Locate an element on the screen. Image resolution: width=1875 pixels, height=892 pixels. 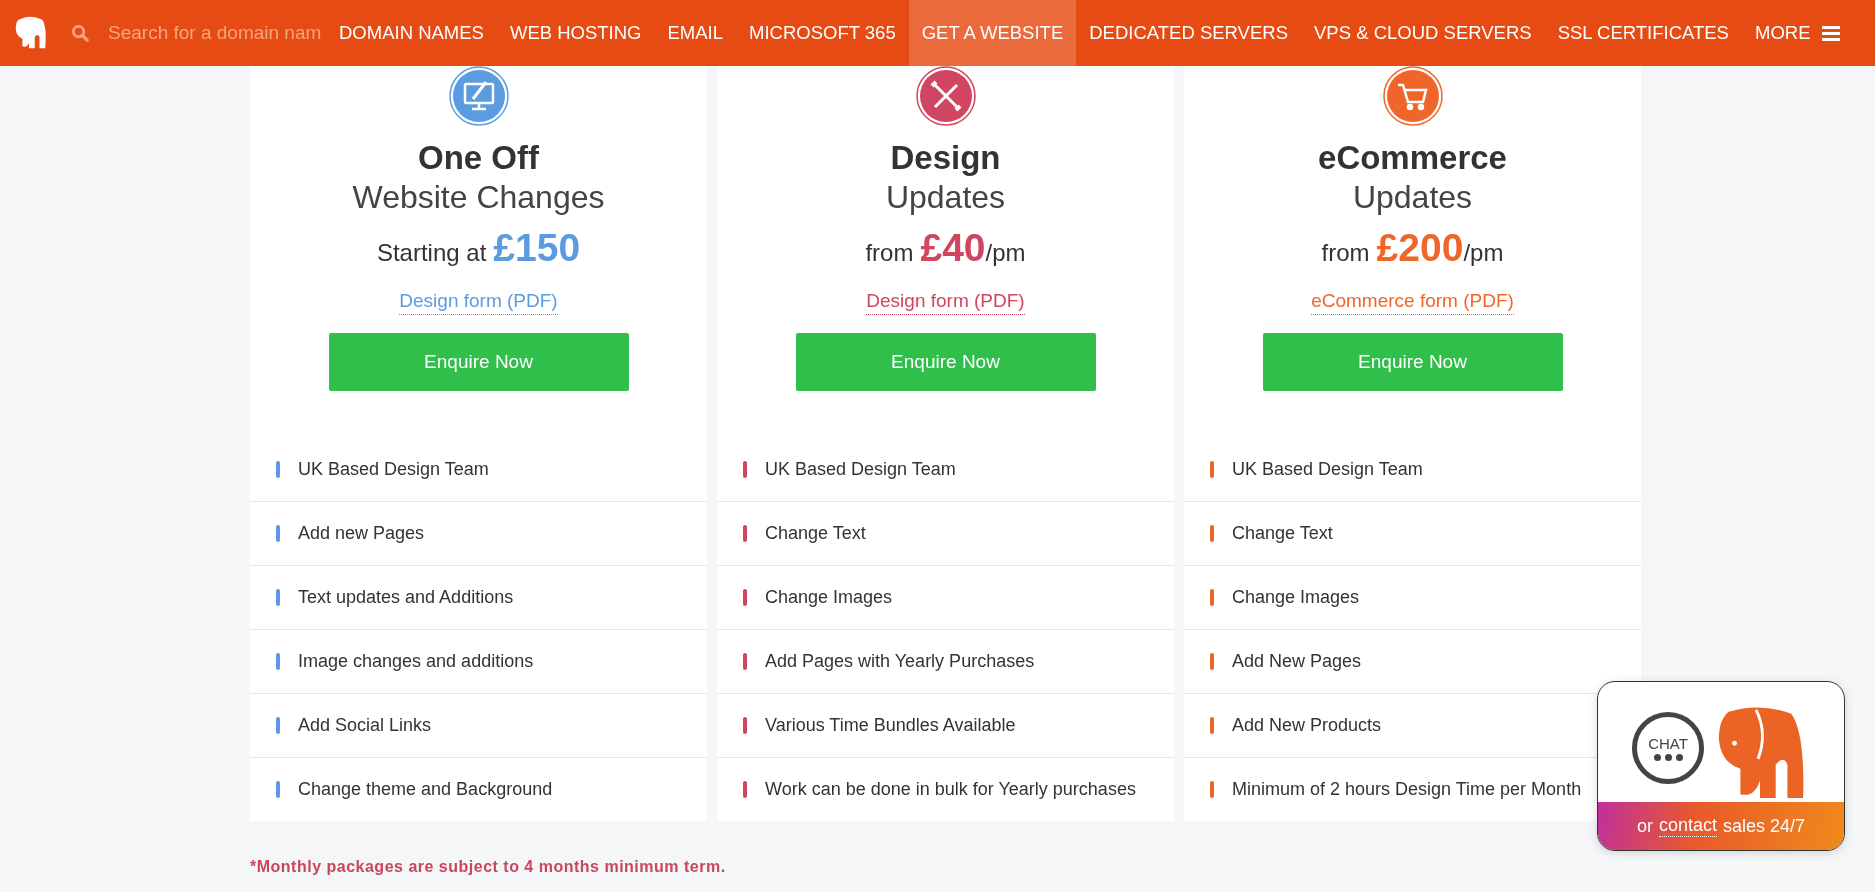
nav-link: VPS & CLOUD SERVERS is located at coordinates (1423, 33).